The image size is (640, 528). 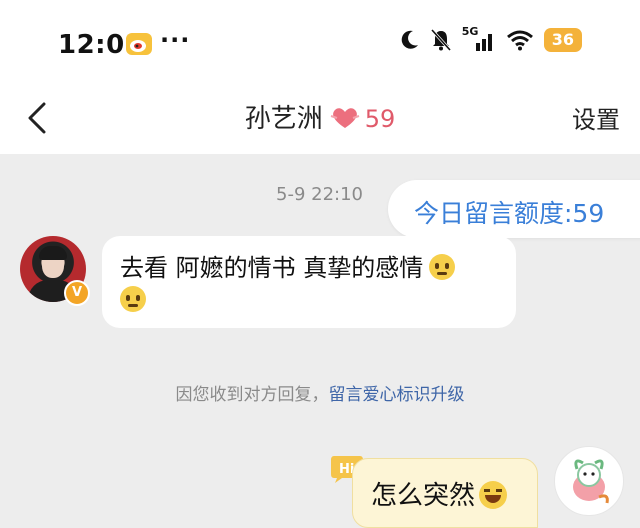 I want to click on intimacy-count: 59, so click(x=380, y=119).